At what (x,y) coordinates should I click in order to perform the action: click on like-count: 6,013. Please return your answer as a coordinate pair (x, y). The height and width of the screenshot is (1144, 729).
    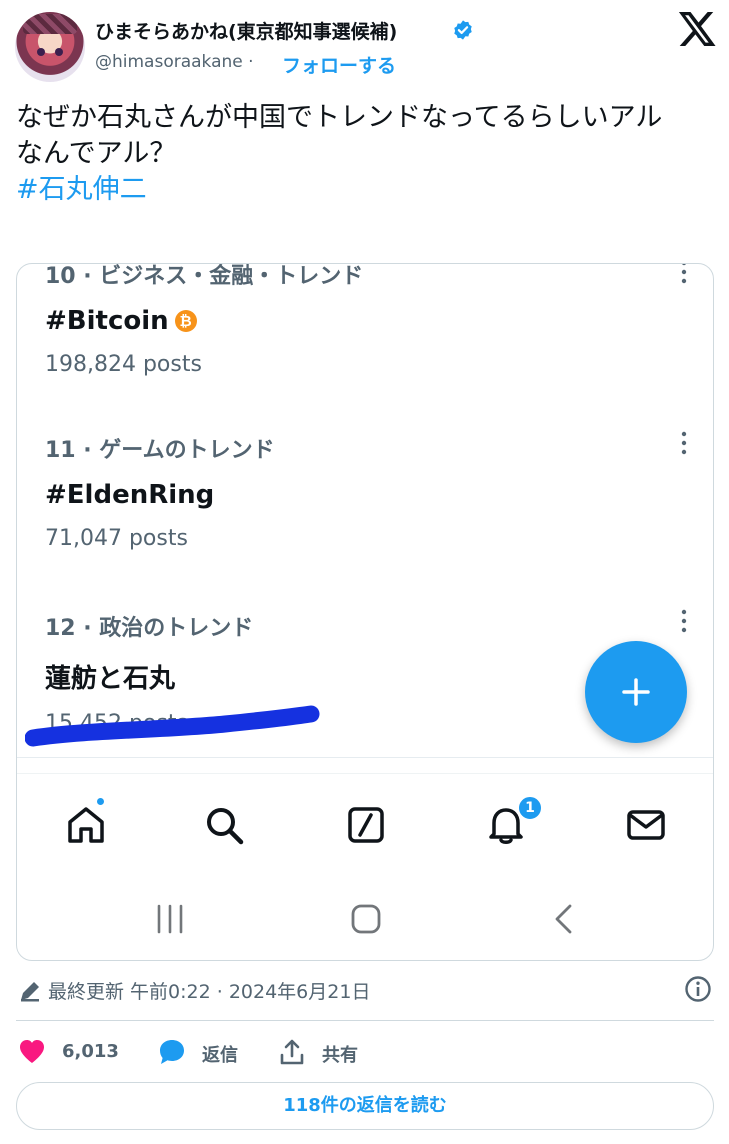
    Looking at the image, I should click on (90, 1051).